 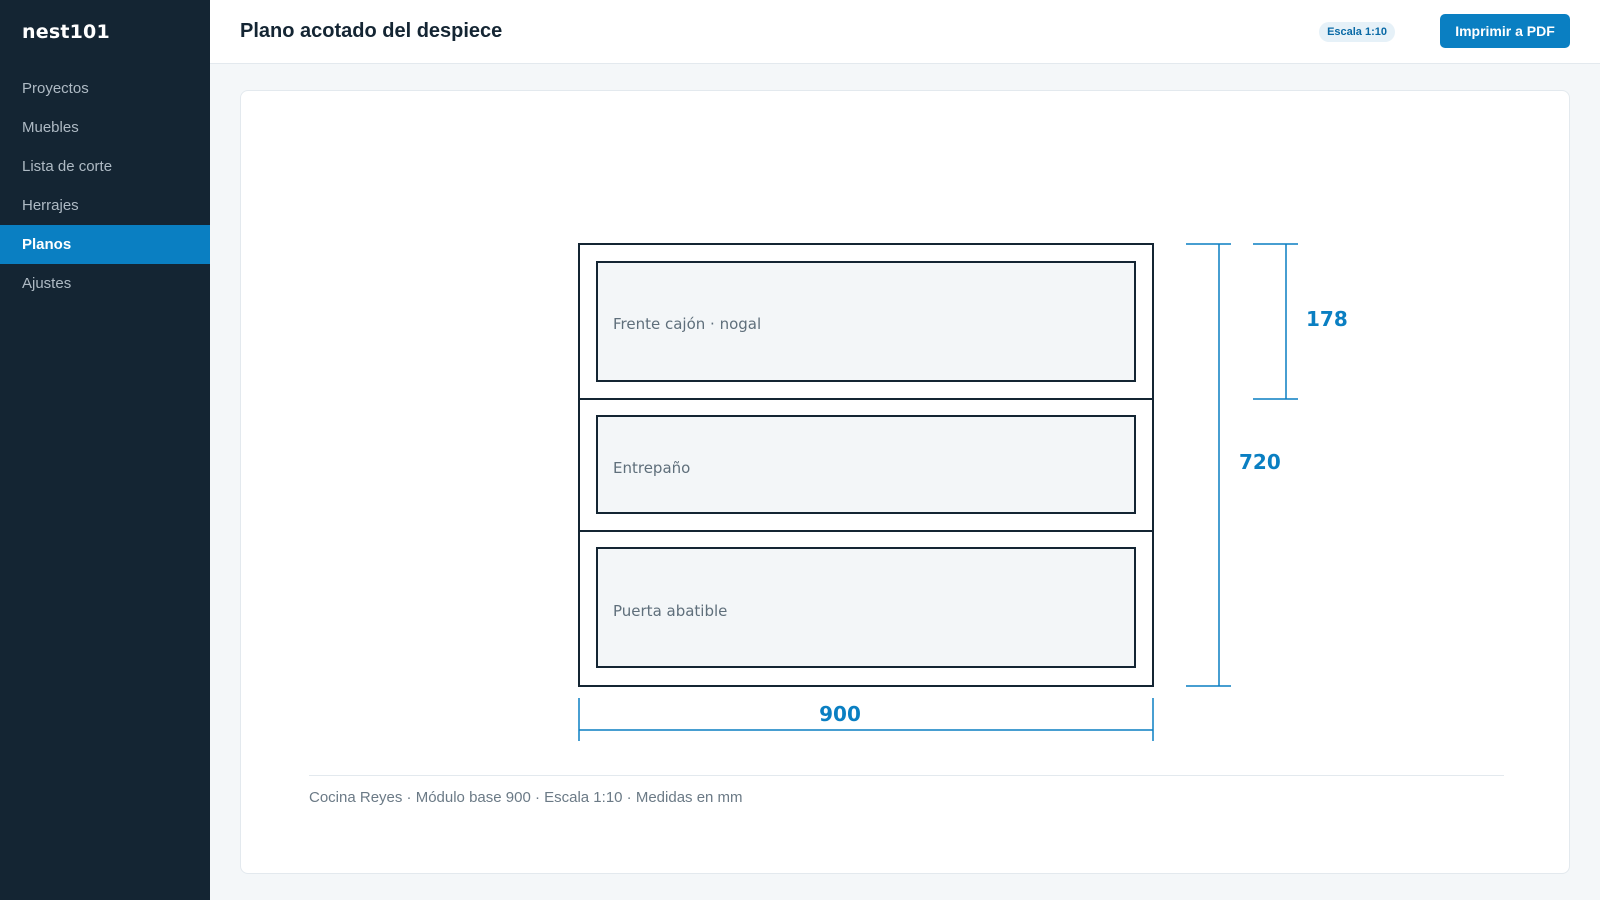 I want to click on drawer-dimension-label: 178, so click(x=1327, y=319).